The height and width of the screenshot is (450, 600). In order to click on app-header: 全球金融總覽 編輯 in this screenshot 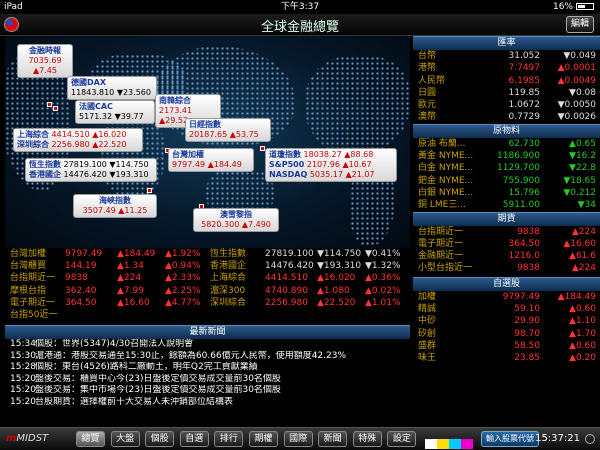, I will do `click(300, 25)`.